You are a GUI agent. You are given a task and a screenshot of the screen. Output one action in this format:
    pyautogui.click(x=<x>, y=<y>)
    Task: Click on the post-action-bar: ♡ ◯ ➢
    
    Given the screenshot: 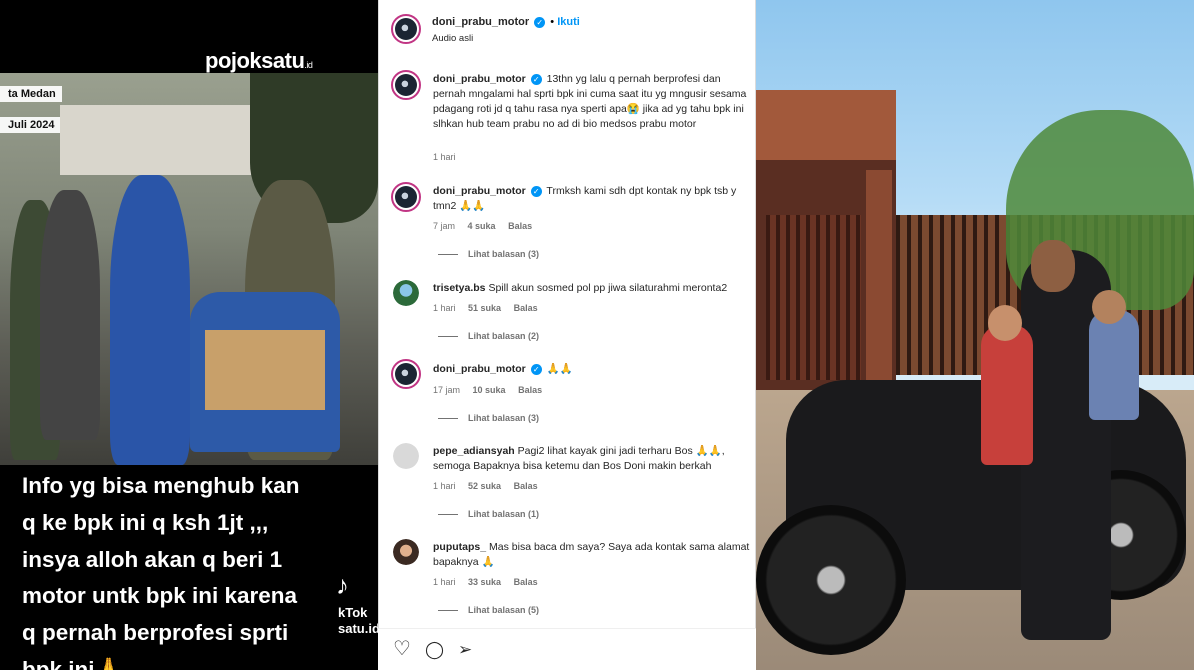 What is the action you would take?
    pyautogui.click(x=567, y=649)
    